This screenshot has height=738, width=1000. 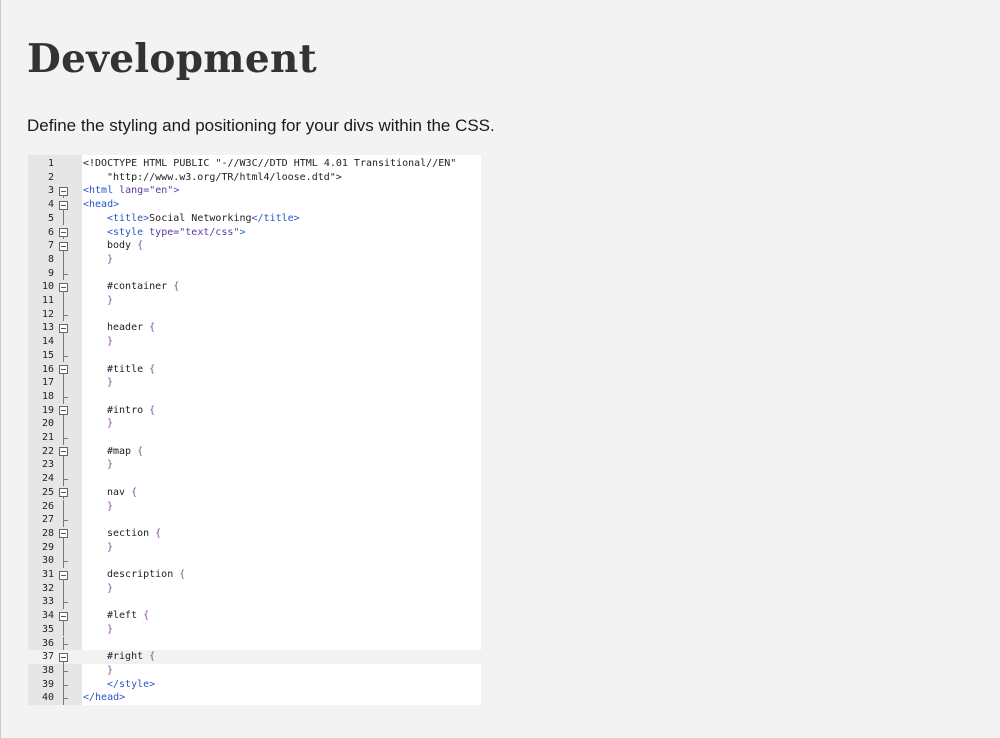 I want to click on code-token: section, so click(x=131, y=533).